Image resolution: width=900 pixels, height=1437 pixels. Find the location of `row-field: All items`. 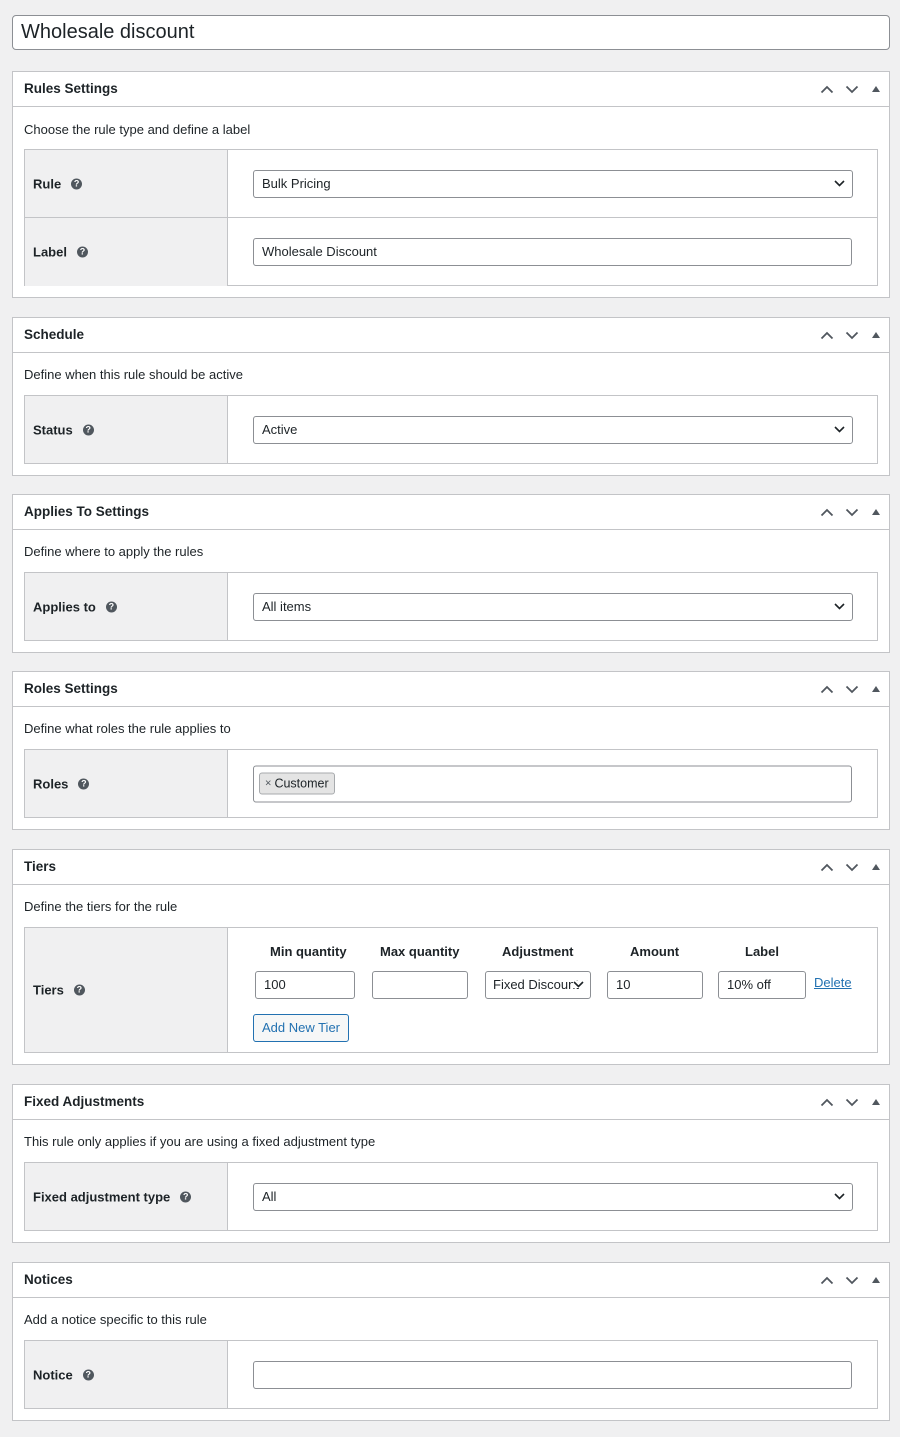

row-field: All items is located at coordinates (565, 606).